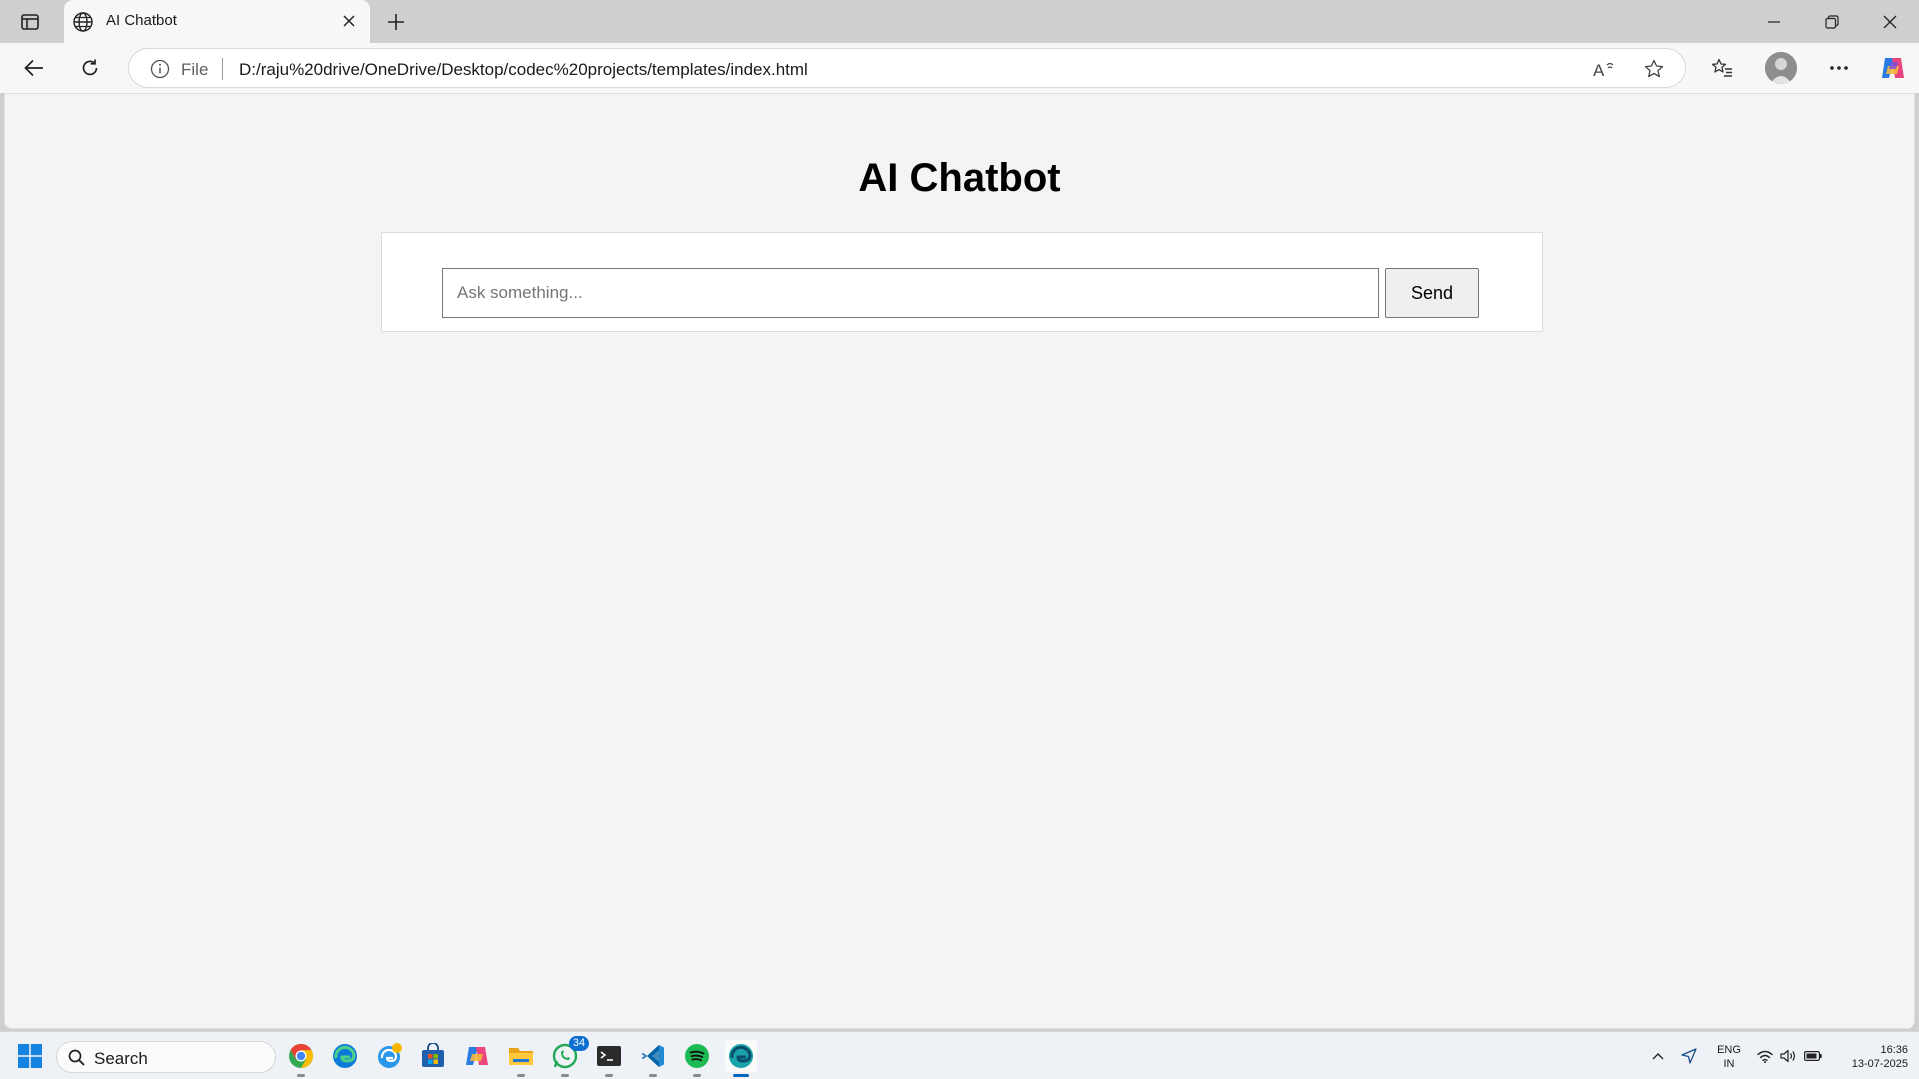  I want to click on chevron-up-icon, so click(1658, 1056).